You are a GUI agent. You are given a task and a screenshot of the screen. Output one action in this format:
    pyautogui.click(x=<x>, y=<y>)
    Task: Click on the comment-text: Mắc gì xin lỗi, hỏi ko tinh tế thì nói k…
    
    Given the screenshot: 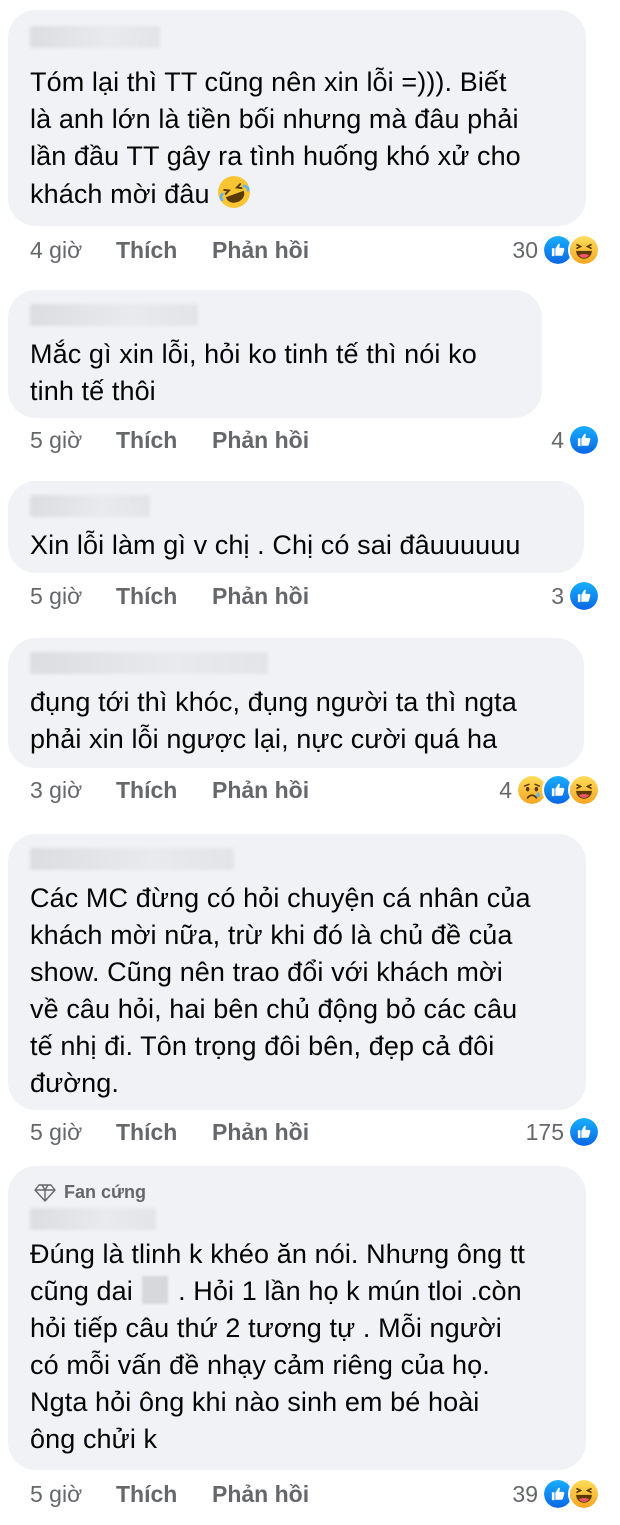 What is the action you would take?
    pyautogui.click(x=253, y=372)
    